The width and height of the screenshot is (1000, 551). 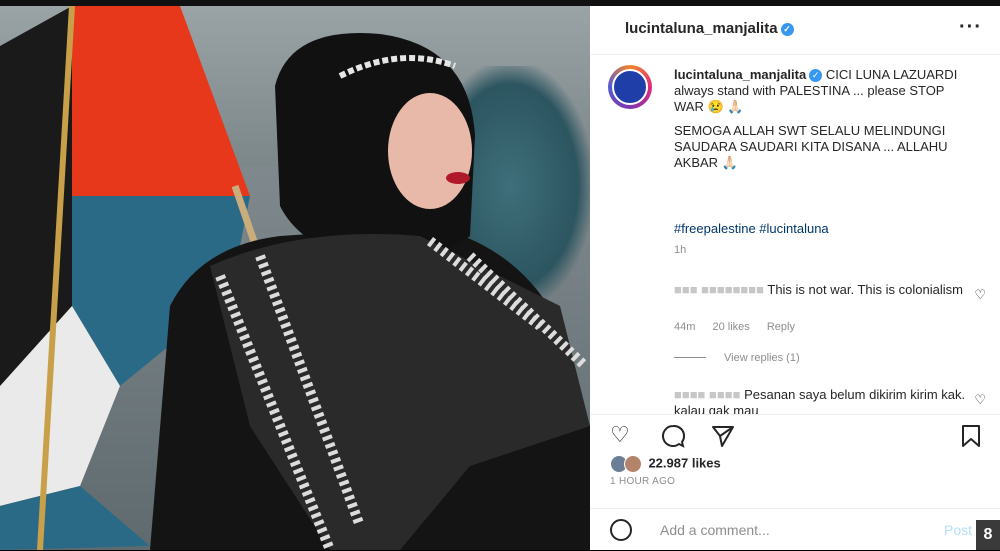 What do you see at coordinates (795, 529) in the screenshot?
I see `add-comment-bar: Add a comment... Post` at bounding box center [795, 529].